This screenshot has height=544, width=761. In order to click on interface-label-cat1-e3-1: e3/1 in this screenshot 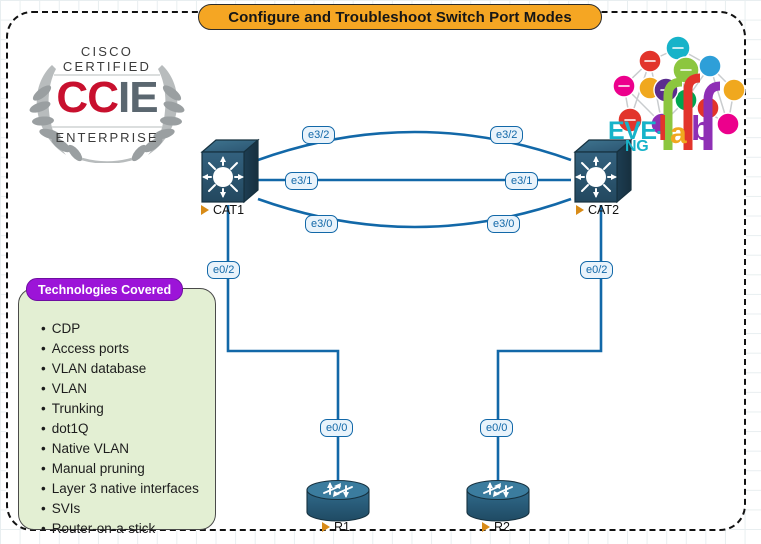, I will do `click(302, 181)`.